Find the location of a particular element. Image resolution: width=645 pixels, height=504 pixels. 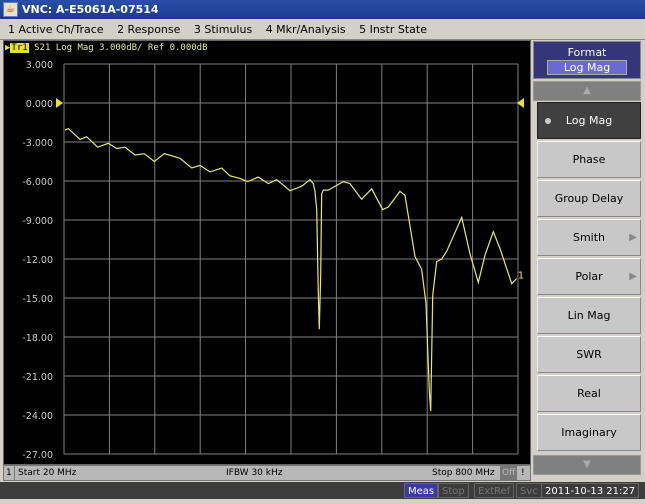

scroll-down-button: ▼ is located at coordinates (587, 465).